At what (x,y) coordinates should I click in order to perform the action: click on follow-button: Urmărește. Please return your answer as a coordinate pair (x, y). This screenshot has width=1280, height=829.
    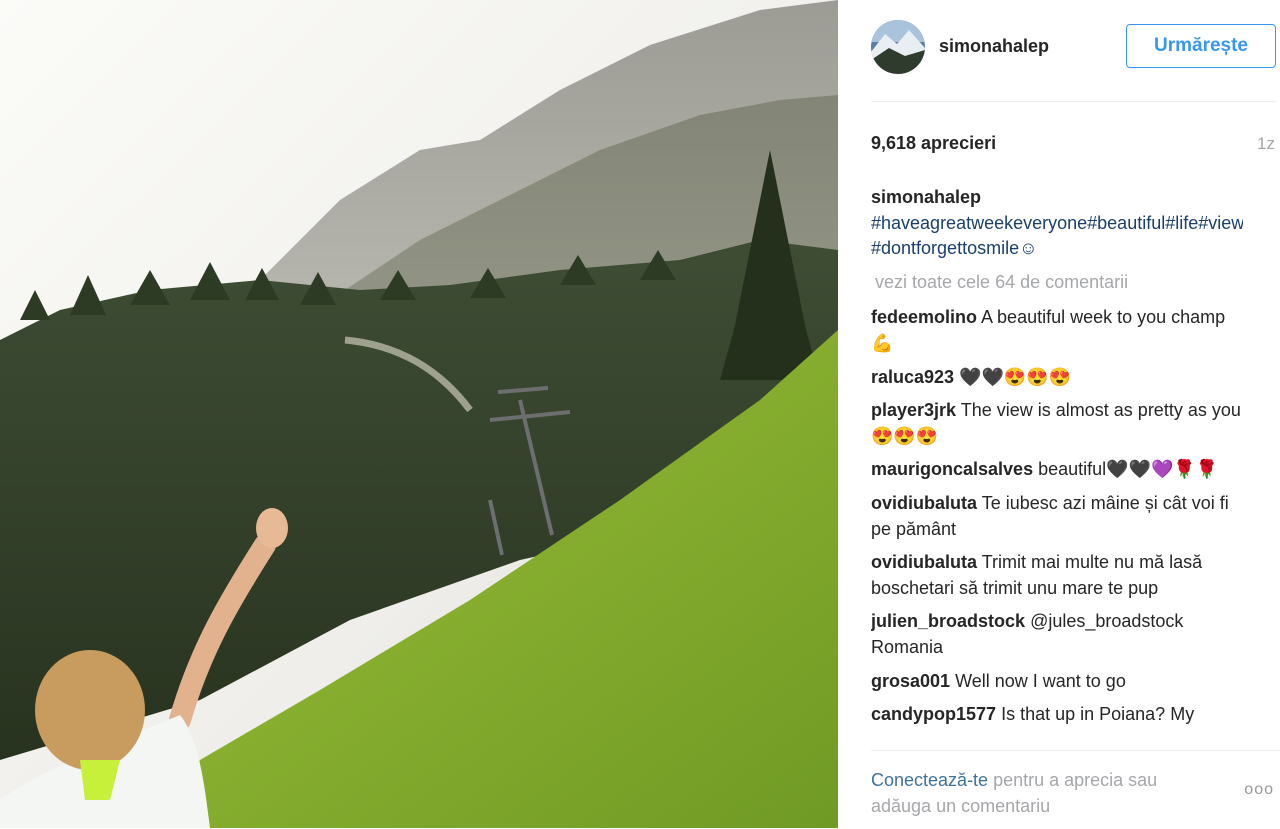
    Looking at the image, I should click on (1201, 46).